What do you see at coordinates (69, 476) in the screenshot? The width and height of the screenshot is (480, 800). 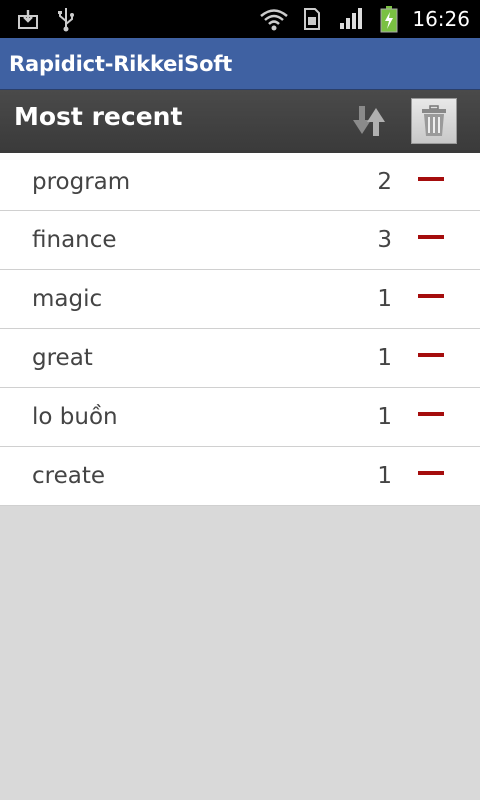 I see `history-word: create` at bounding box center [69, 476].